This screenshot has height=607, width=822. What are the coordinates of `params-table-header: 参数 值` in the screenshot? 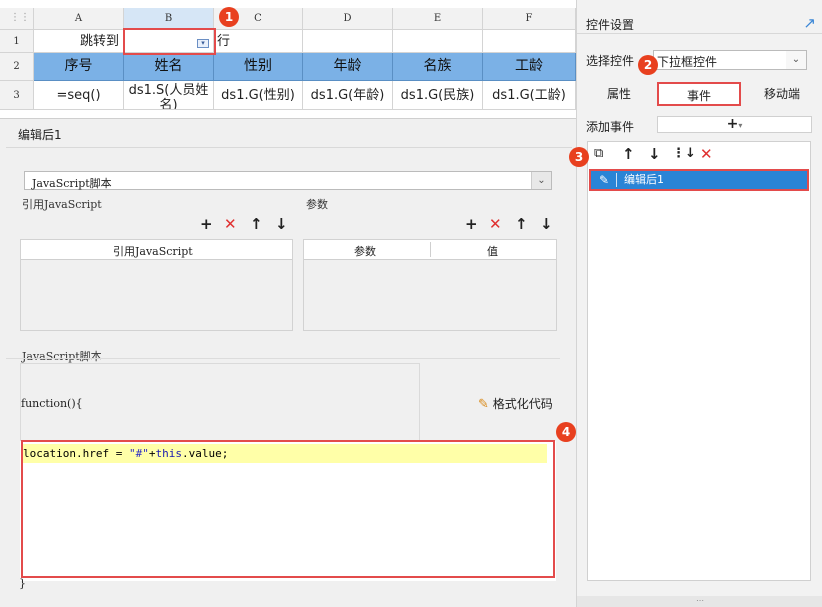 It's located at (430, 250).